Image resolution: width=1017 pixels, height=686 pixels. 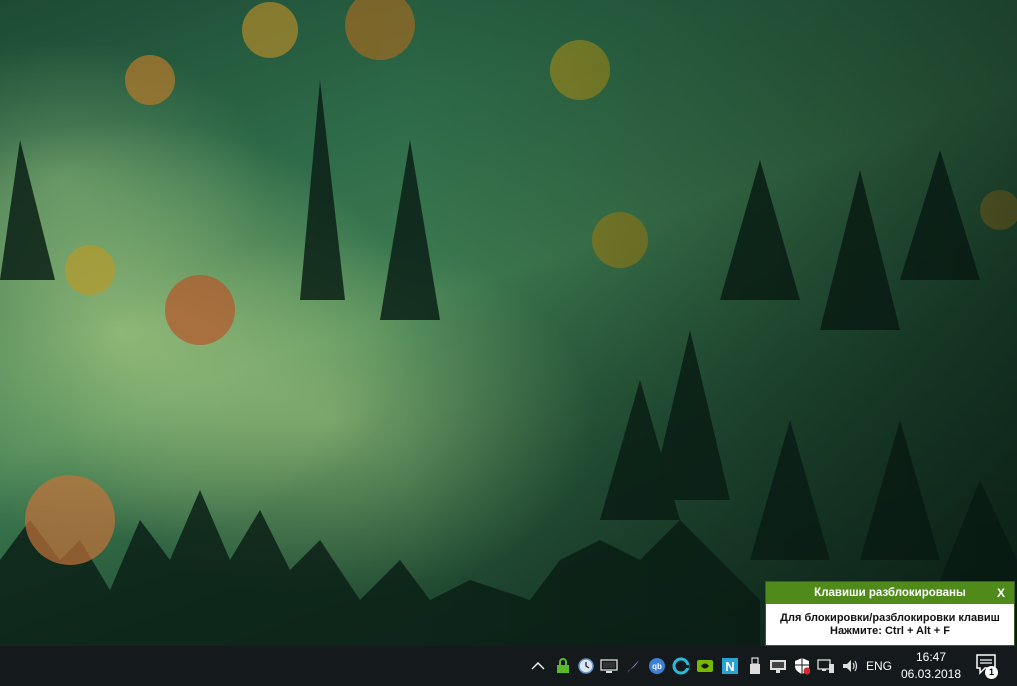 What do you see at coordinates (826, 666) in the screenshot?
I see `network-icon` at bounding box center [826, 666].